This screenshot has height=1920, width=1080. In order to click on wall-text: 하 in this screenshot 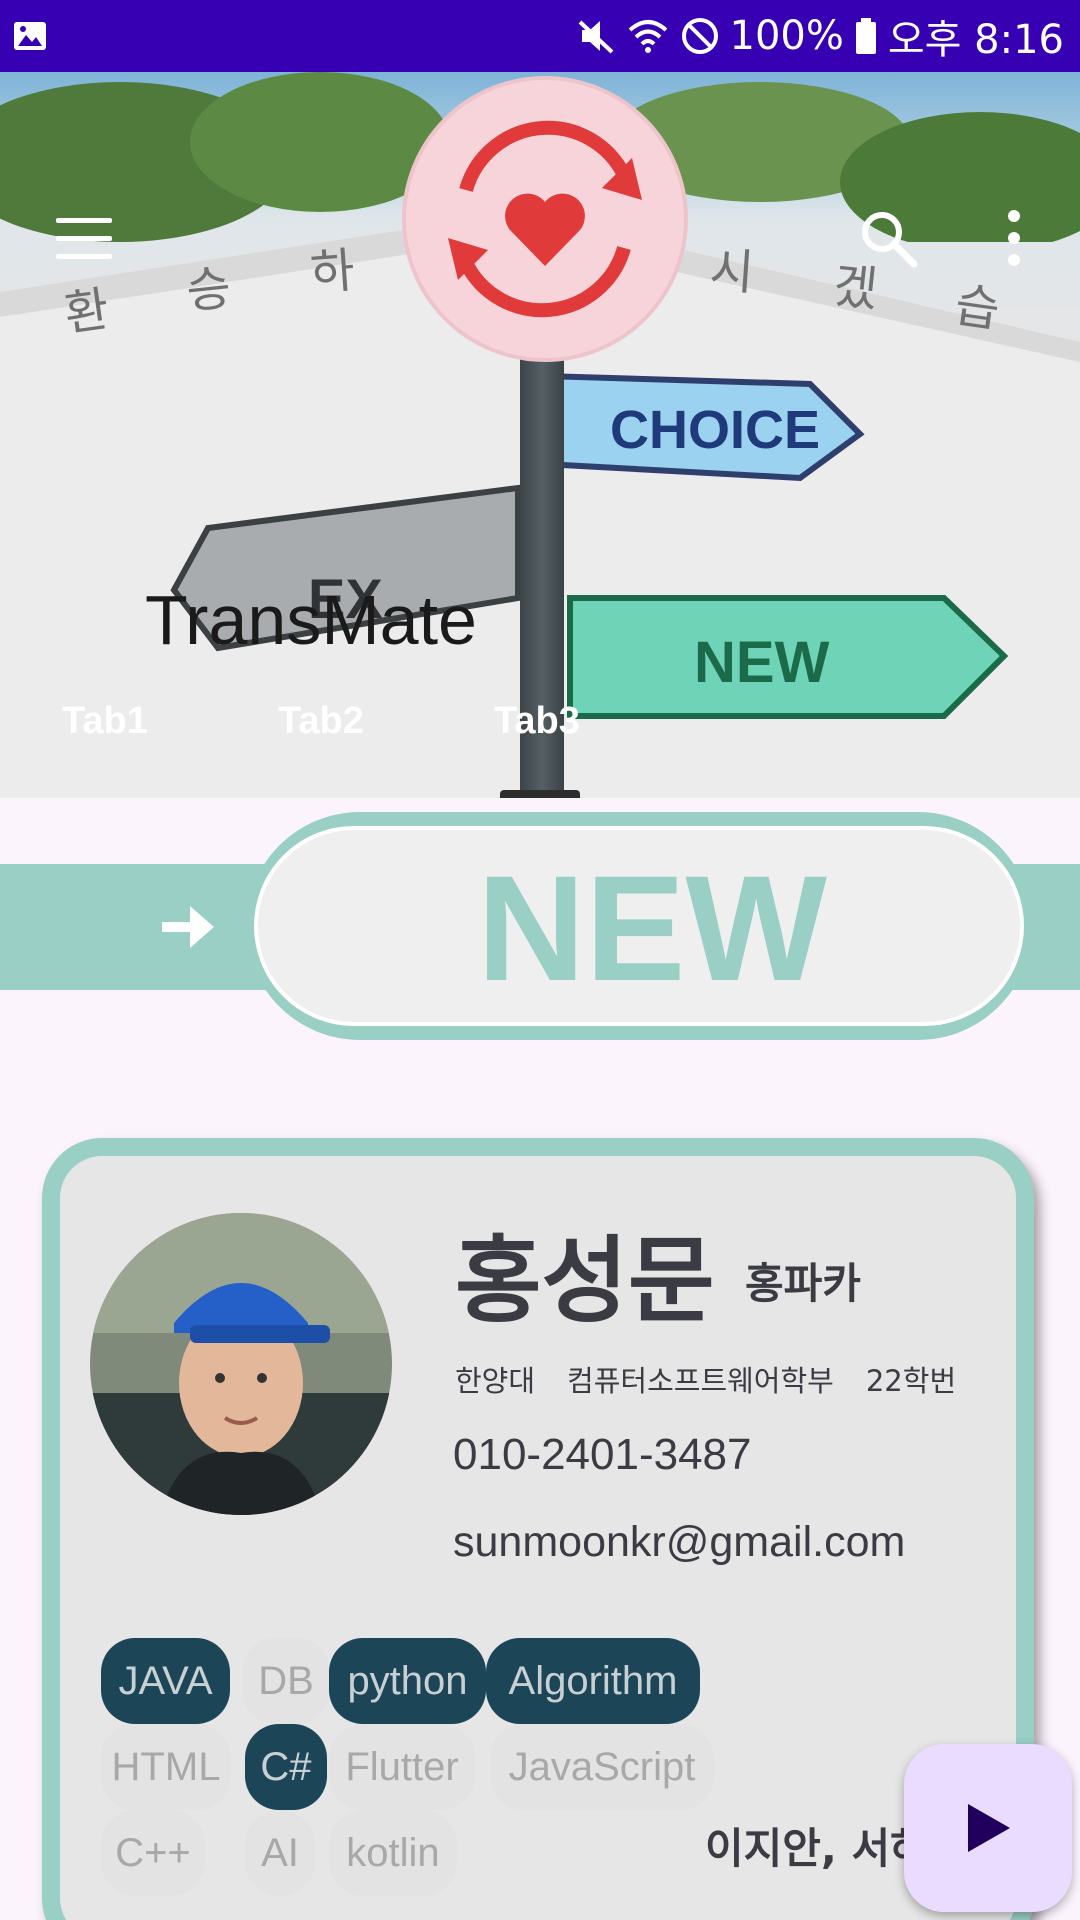, I will do `click(332, 272)`.